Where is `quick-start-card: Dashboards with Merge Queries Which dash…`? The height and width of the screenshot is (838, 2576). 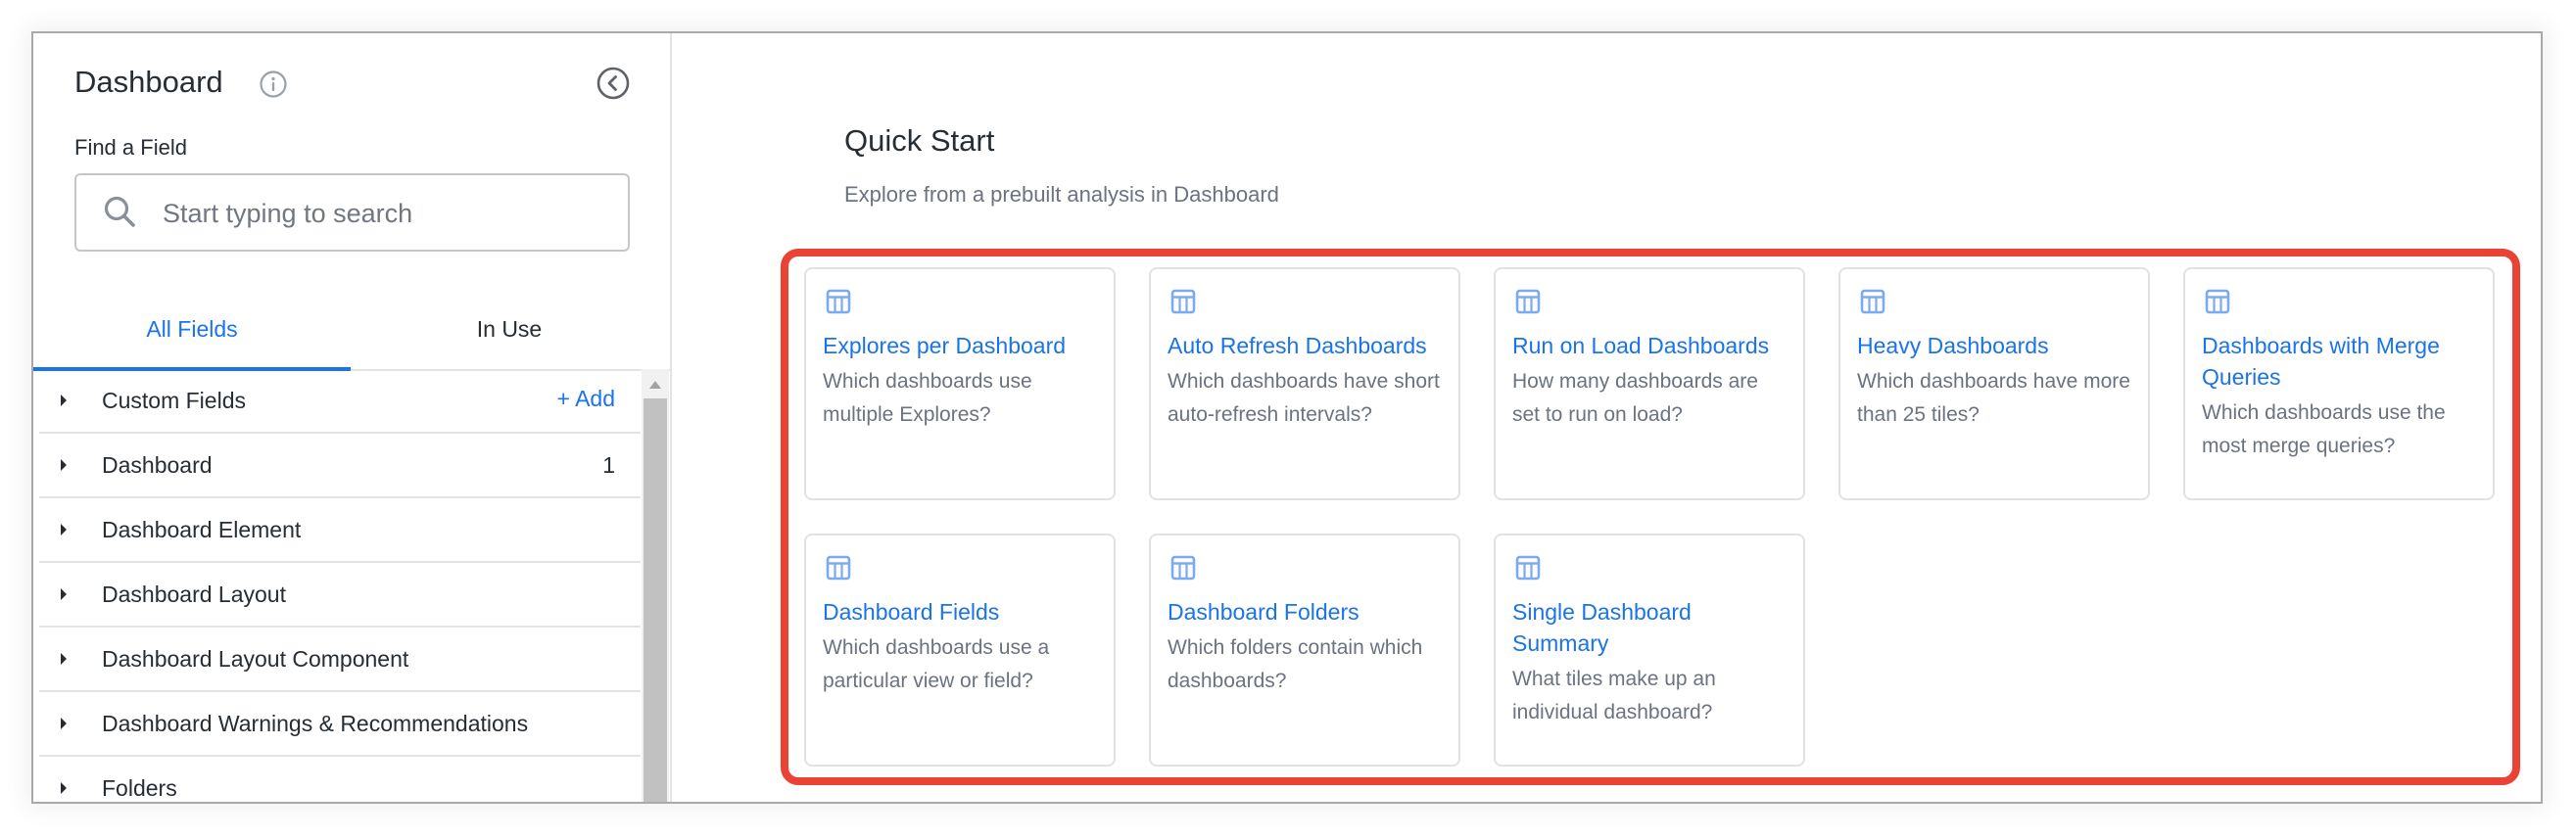 quick-start-card: Dashboards with Merge Queries Which dash… is located at coordinates (2339, 383).